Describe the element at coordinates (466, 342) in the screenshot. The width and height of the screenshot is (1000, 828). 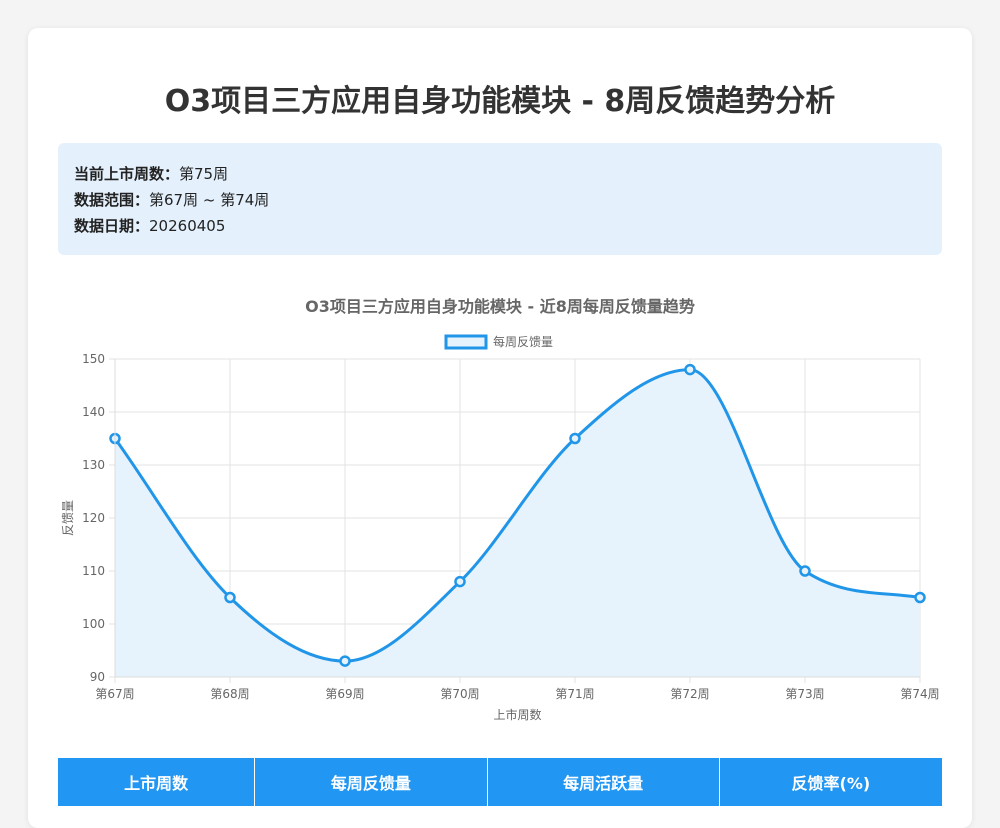
I see `legend-swatch` at that location.